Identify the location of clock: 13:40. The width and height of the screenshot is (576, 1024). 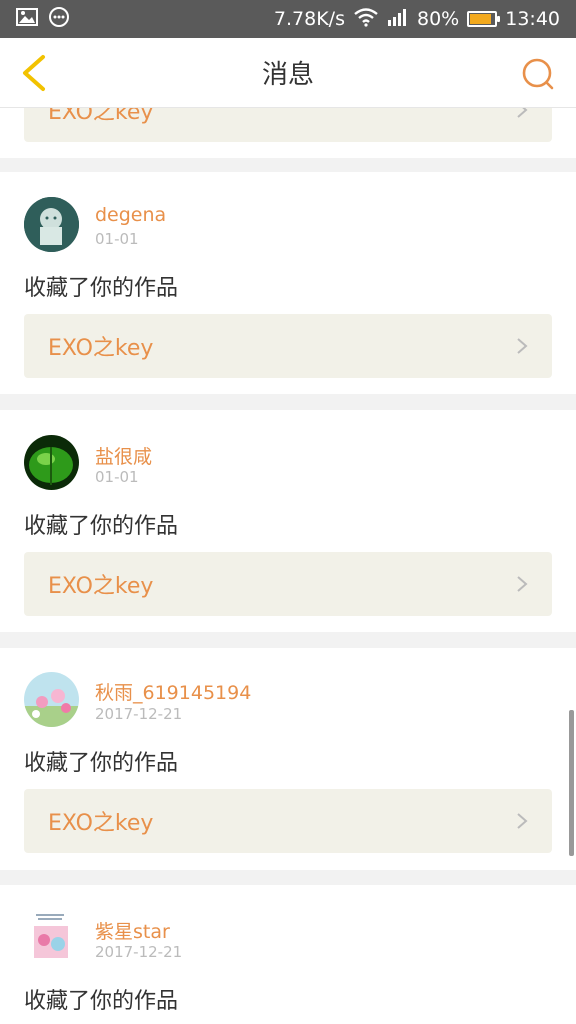
(532, 19).